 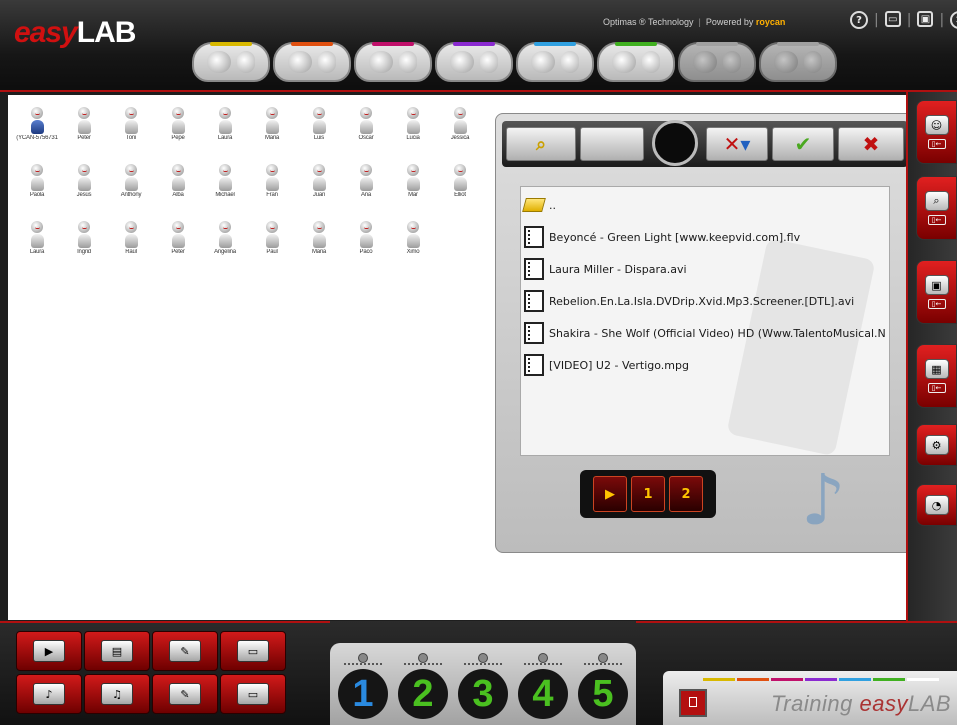 I want to click on student-4: Pepe, so click(x=178, y=124).